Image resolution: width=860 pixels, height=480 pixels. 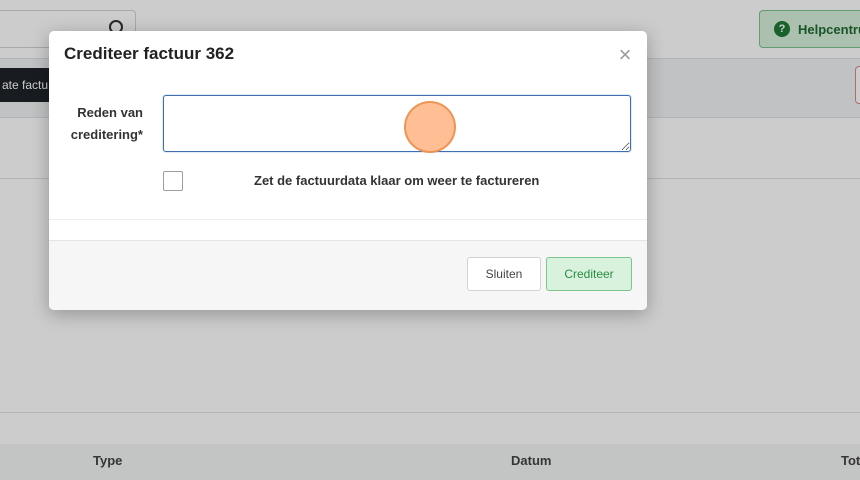 What do you see at coordinates (110, 112) in the screenshot?
I see `reason-label-line-1: Reden van` at bounding box center [110, 112].